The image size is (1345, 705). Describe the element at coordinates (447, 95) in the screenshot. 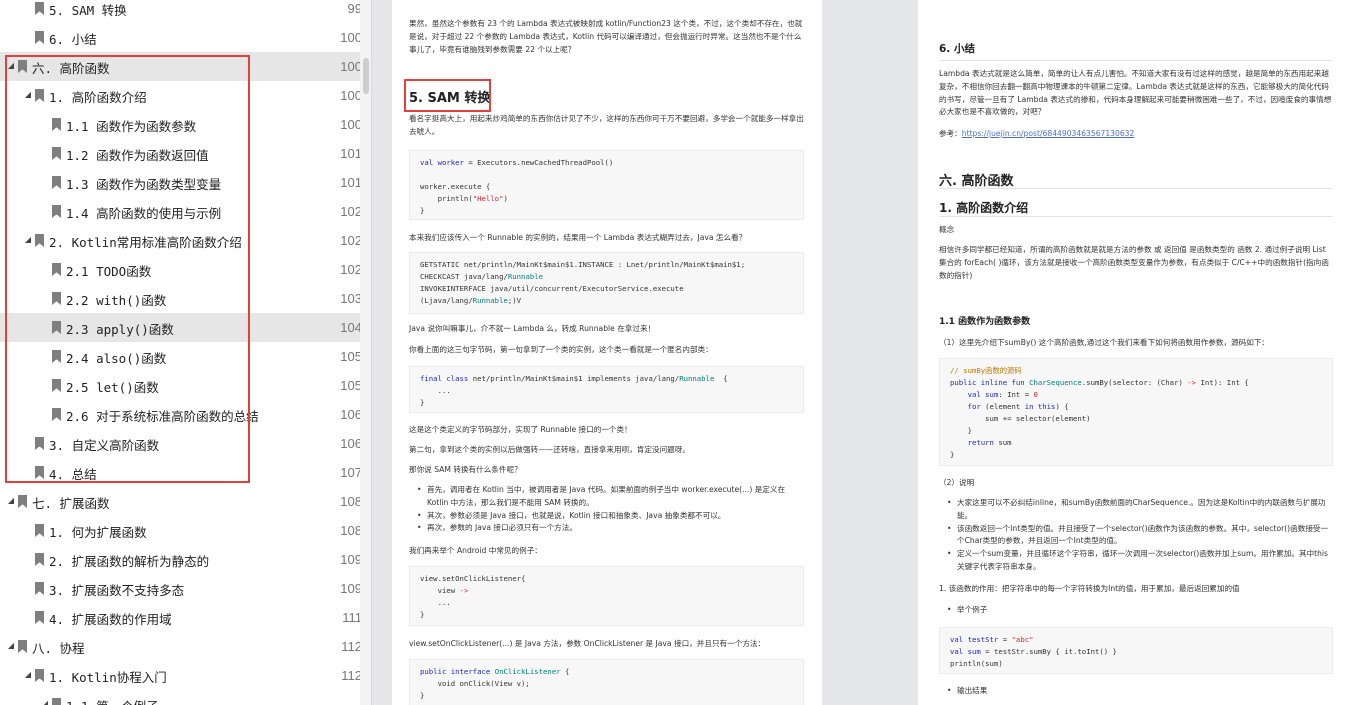

I see `heading-highlight-box` at that location.